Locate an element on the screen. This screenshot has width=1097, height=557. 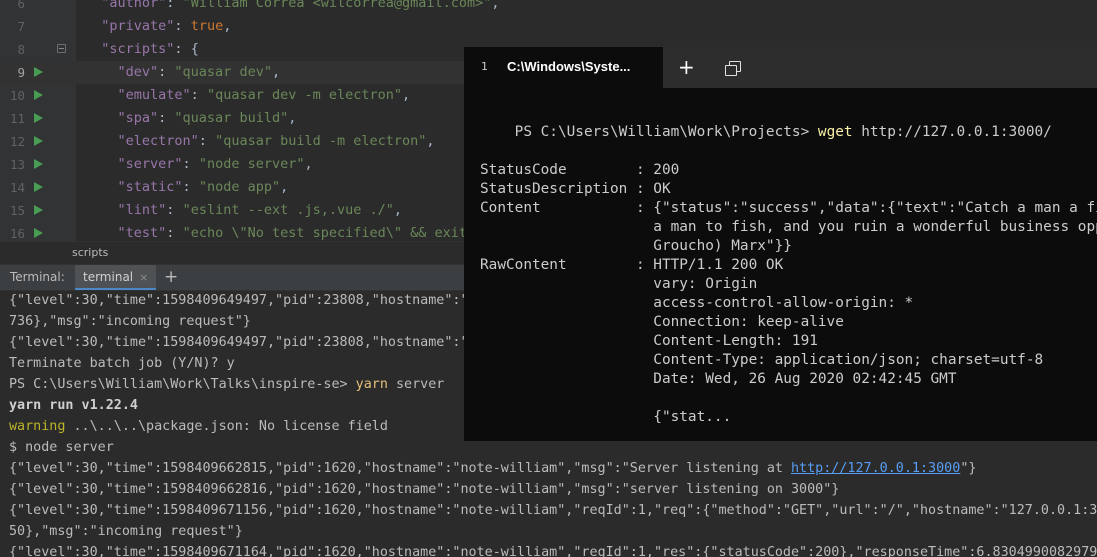
warning-label: warning is located at coordinates (37, 426).